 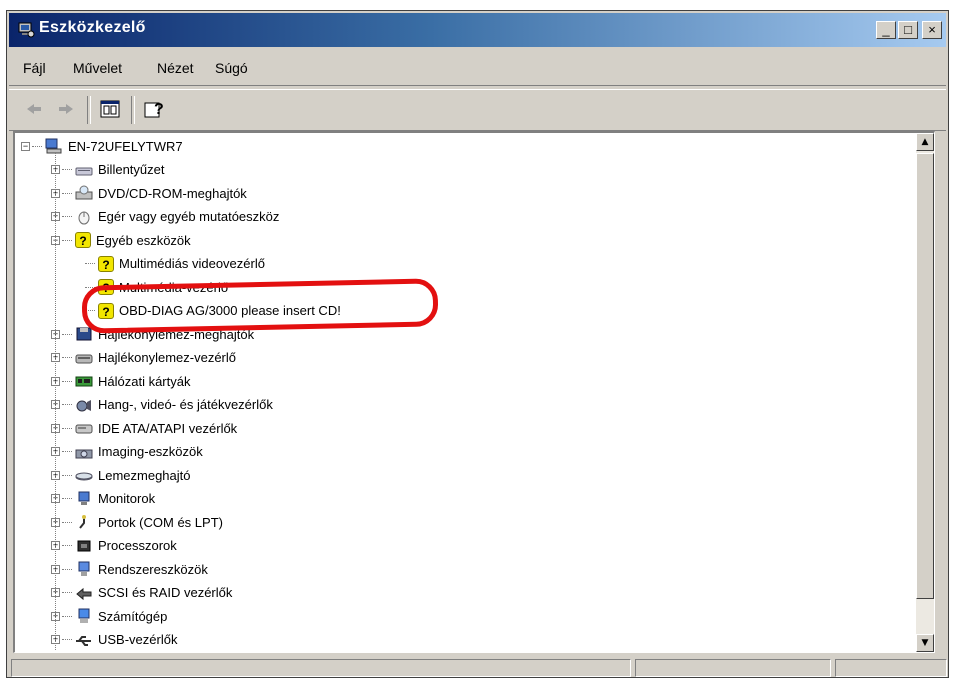 I want to click on scsi-icon, so click(x=84, y=593).